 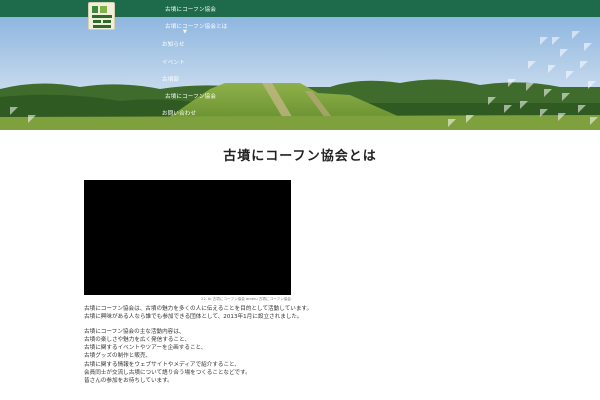 What do you see at coordinates (185, 32) in the screenshot?
I see `chevron-down-icon: ▼` at bounding box center [185, 32].